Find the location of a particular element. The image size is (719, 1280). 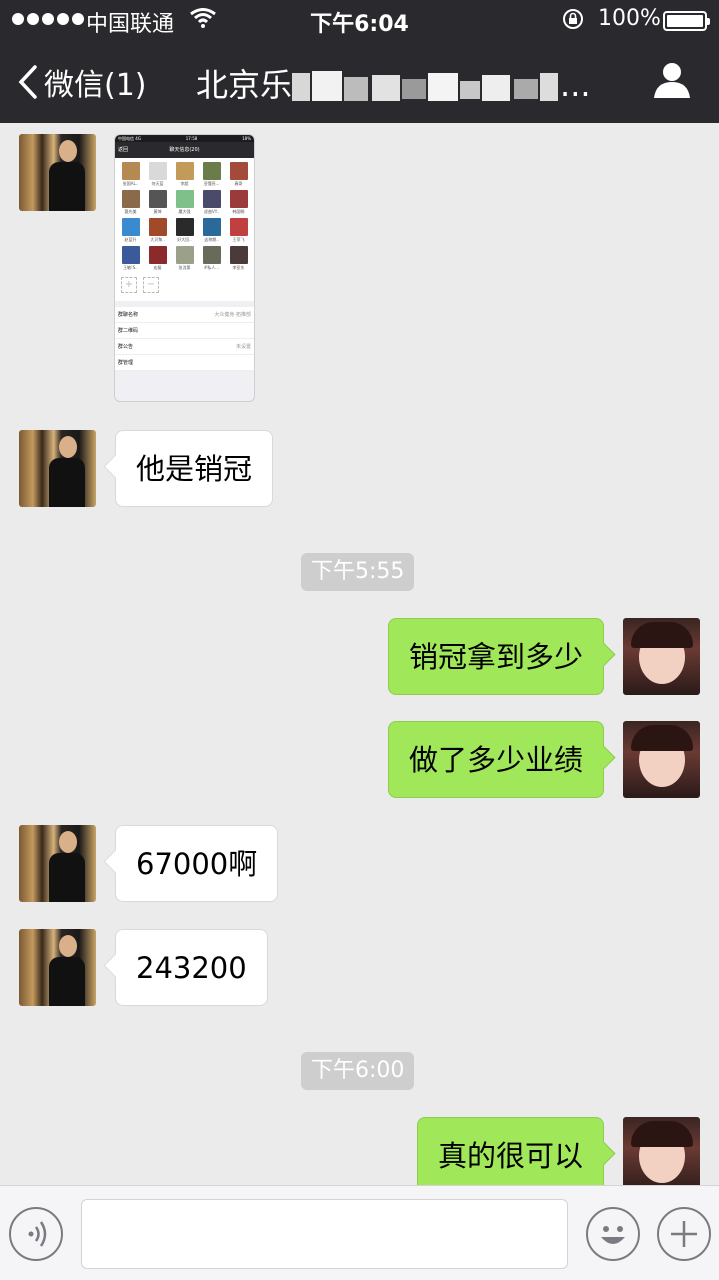

screenshot-member-name: 张国AL.. is located at coordinates (130, 183).